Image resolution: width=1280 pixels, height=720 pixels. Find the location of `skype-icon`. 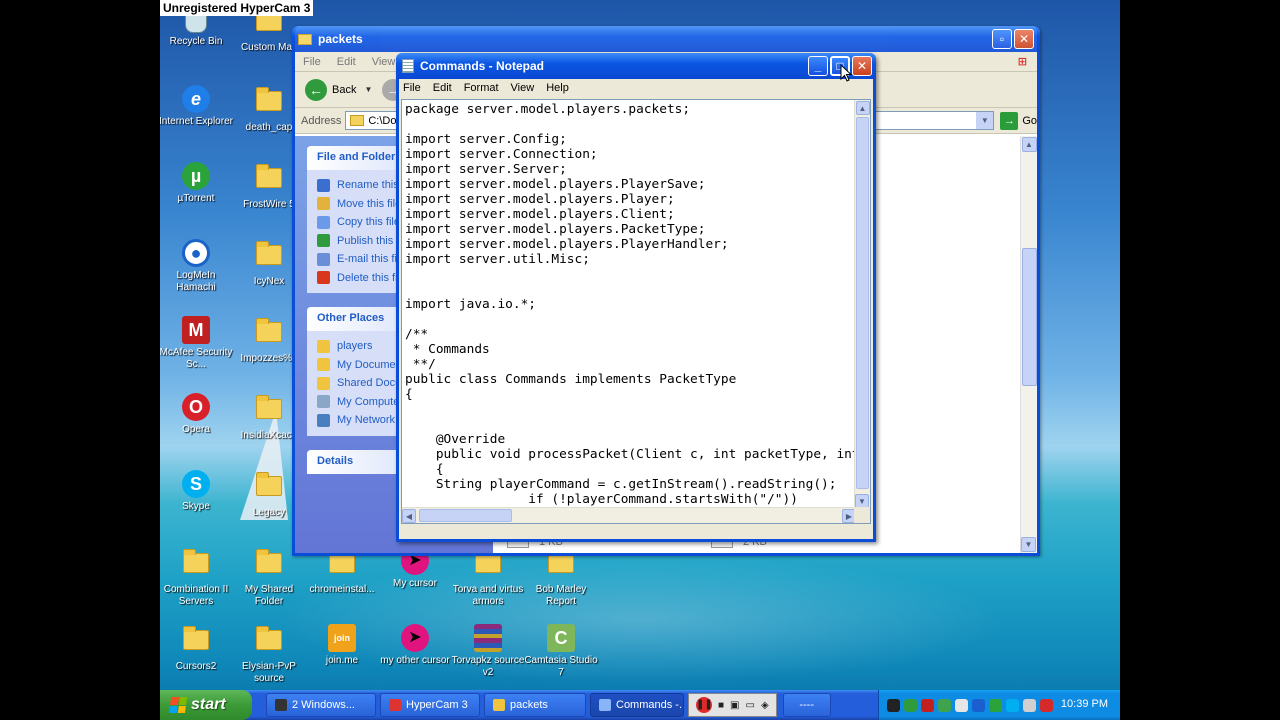

skype-icon is located at coordinates (1012, 705).